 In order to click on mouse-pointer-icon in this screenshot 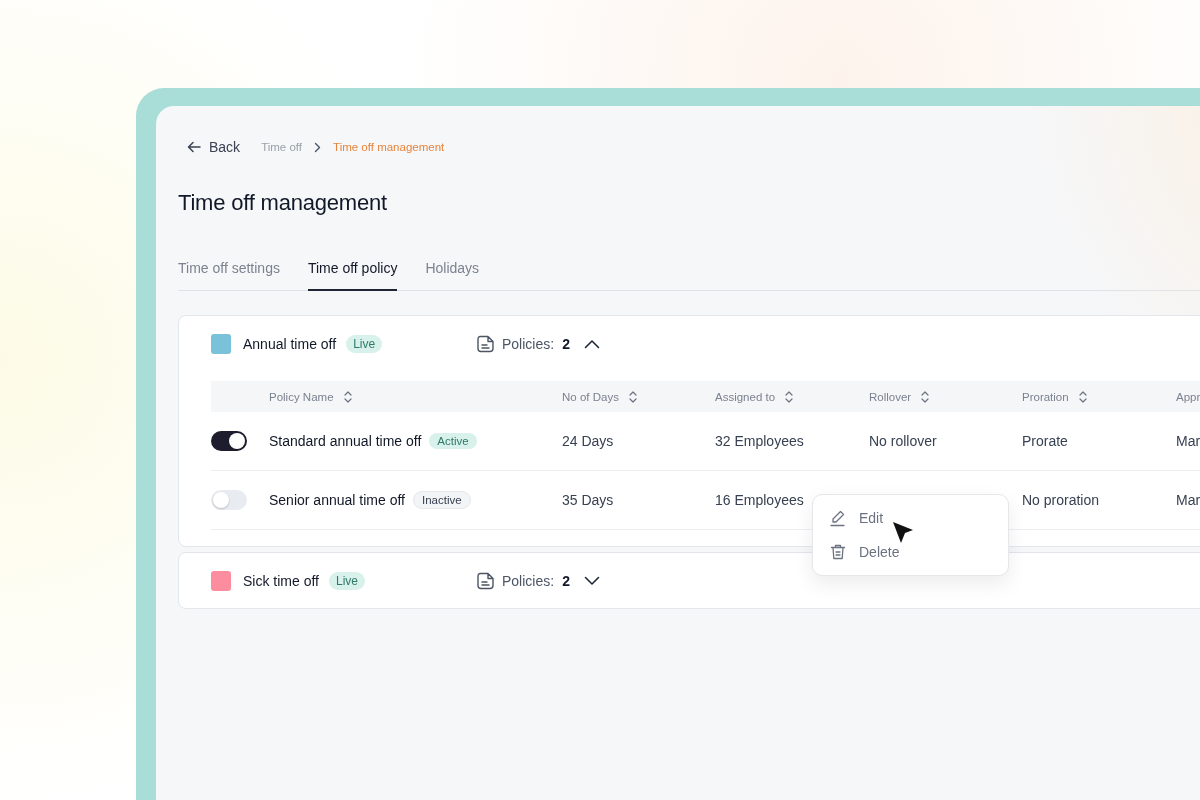, I will do `click(903, 533)`.